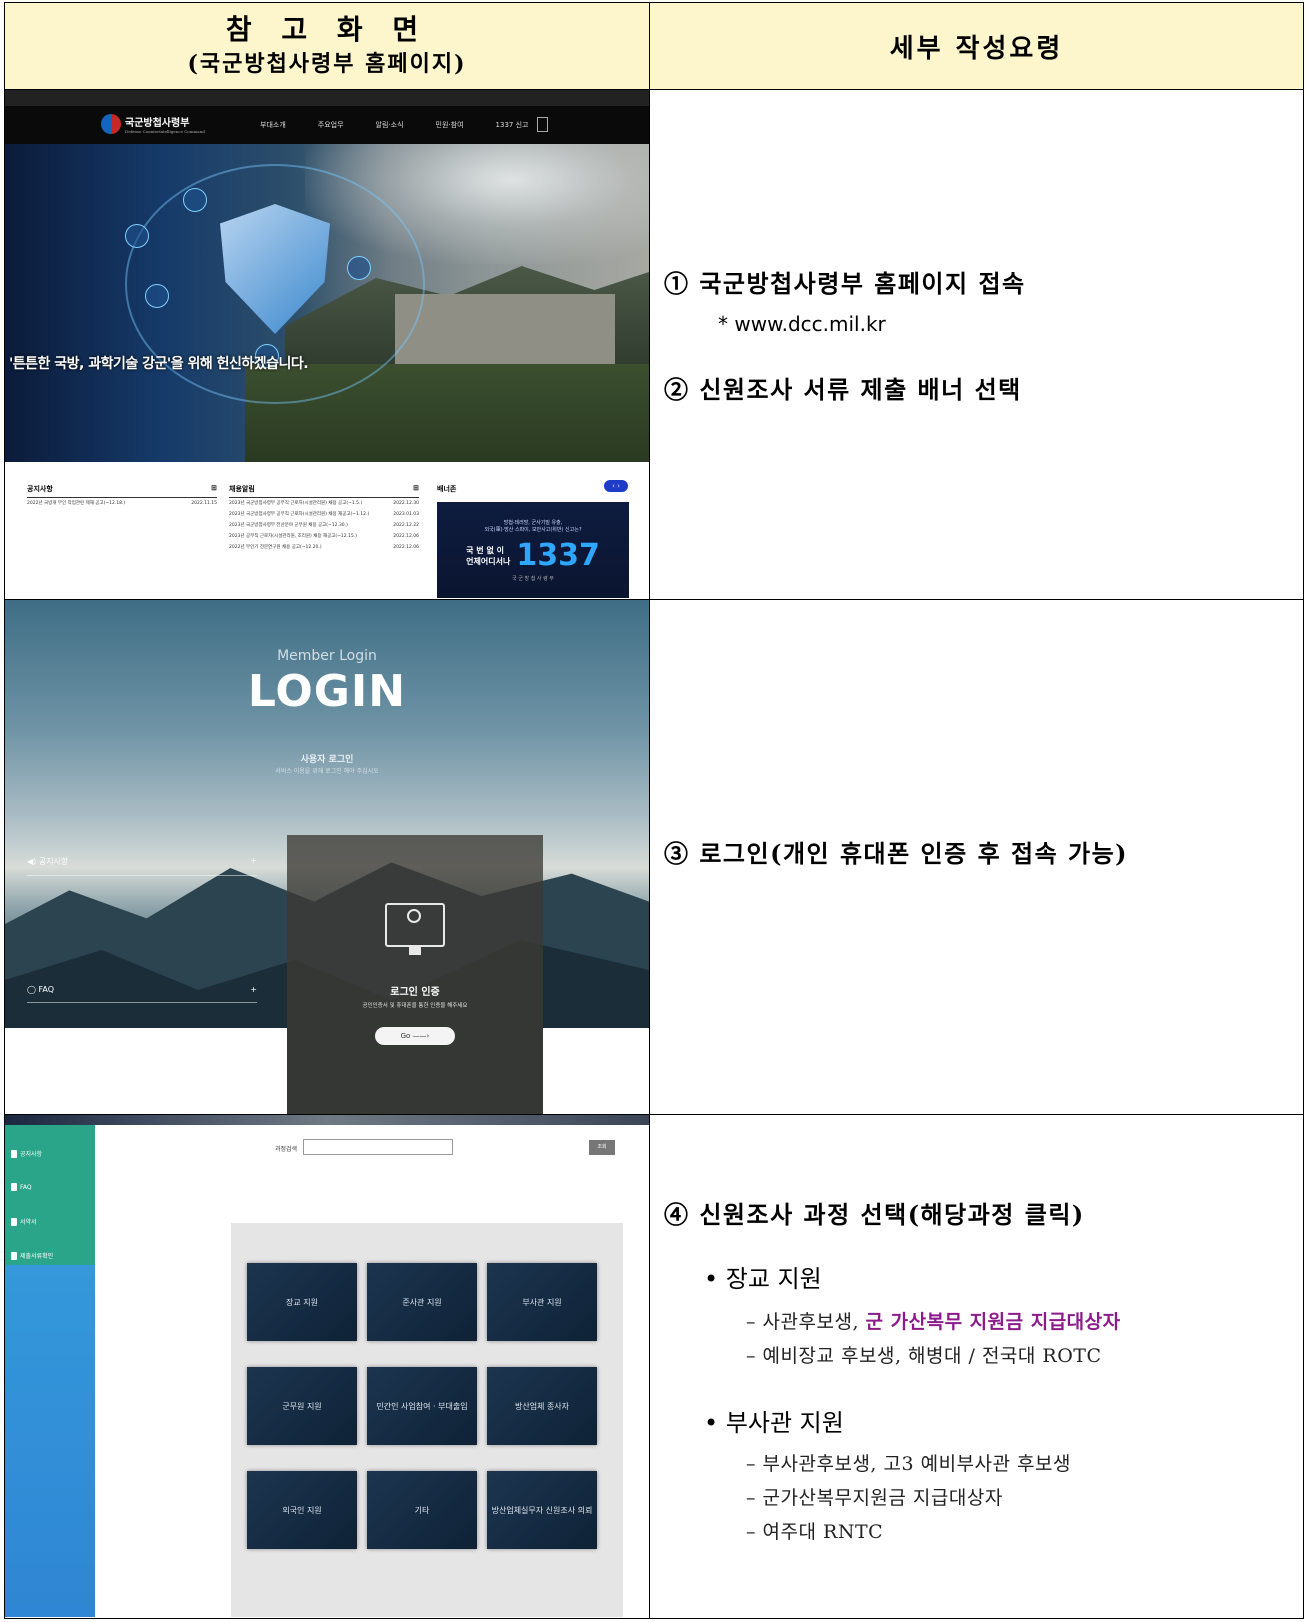 The width and height of the screenshot is (1308, 1622). I want to click on sidebar-item-pledge: 서약서, so click(24, 1221).